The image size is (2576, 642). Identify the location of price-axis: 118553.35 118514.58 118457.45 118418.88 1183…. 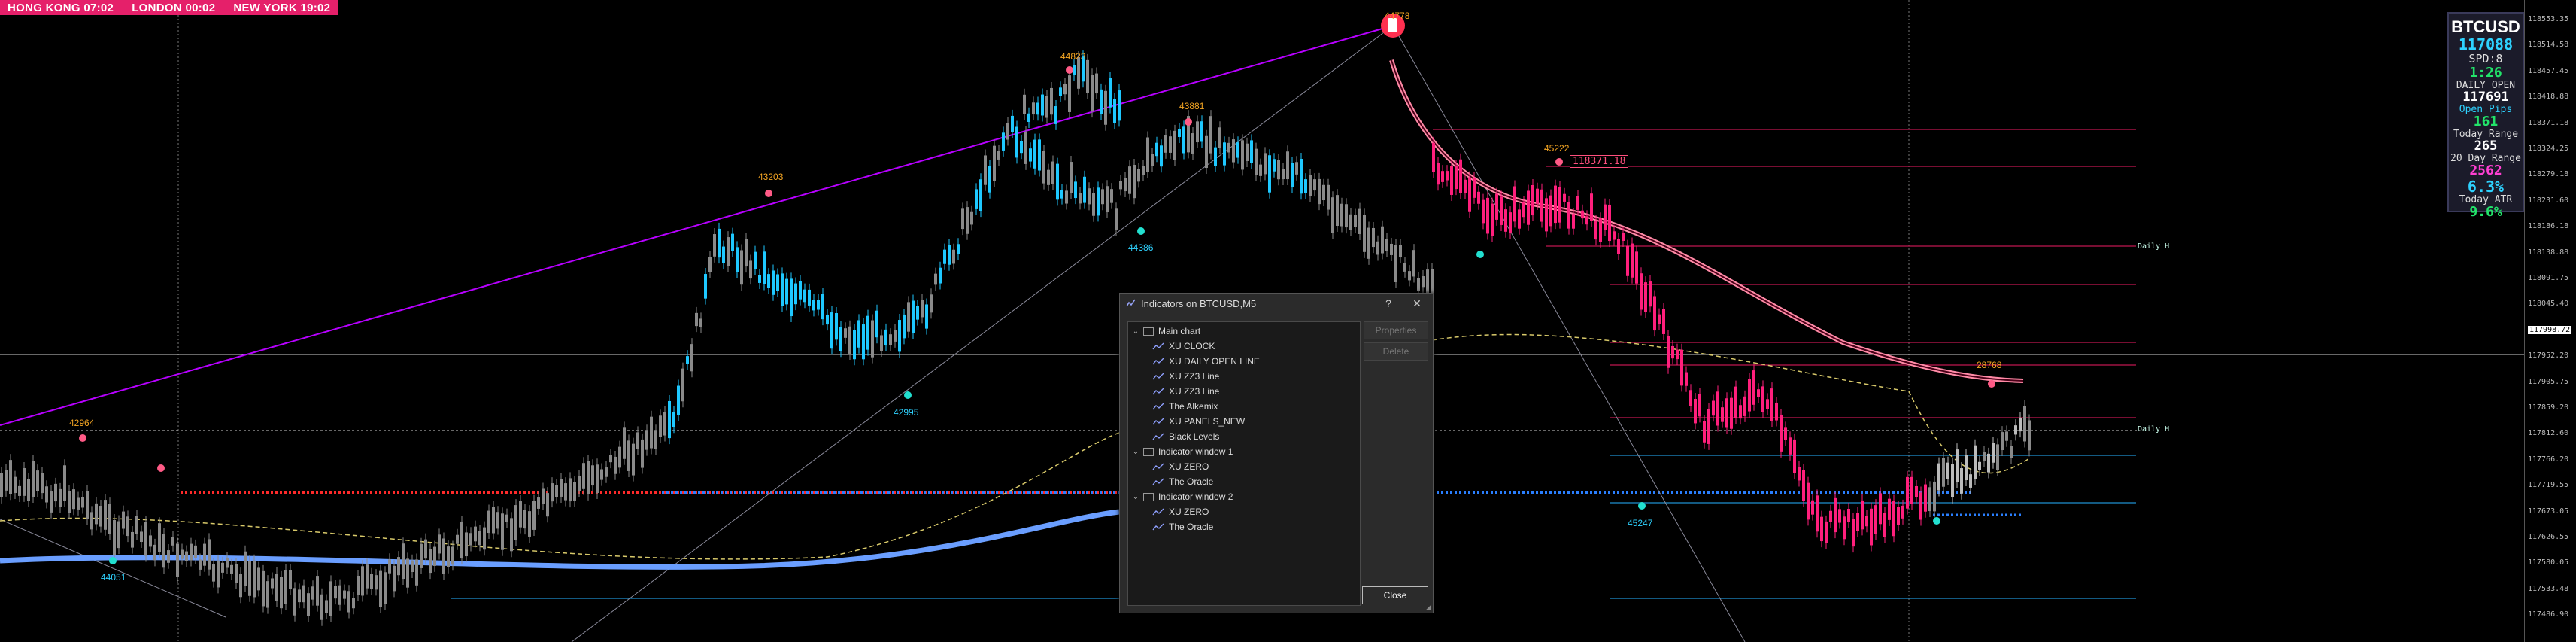
(2550, 321).